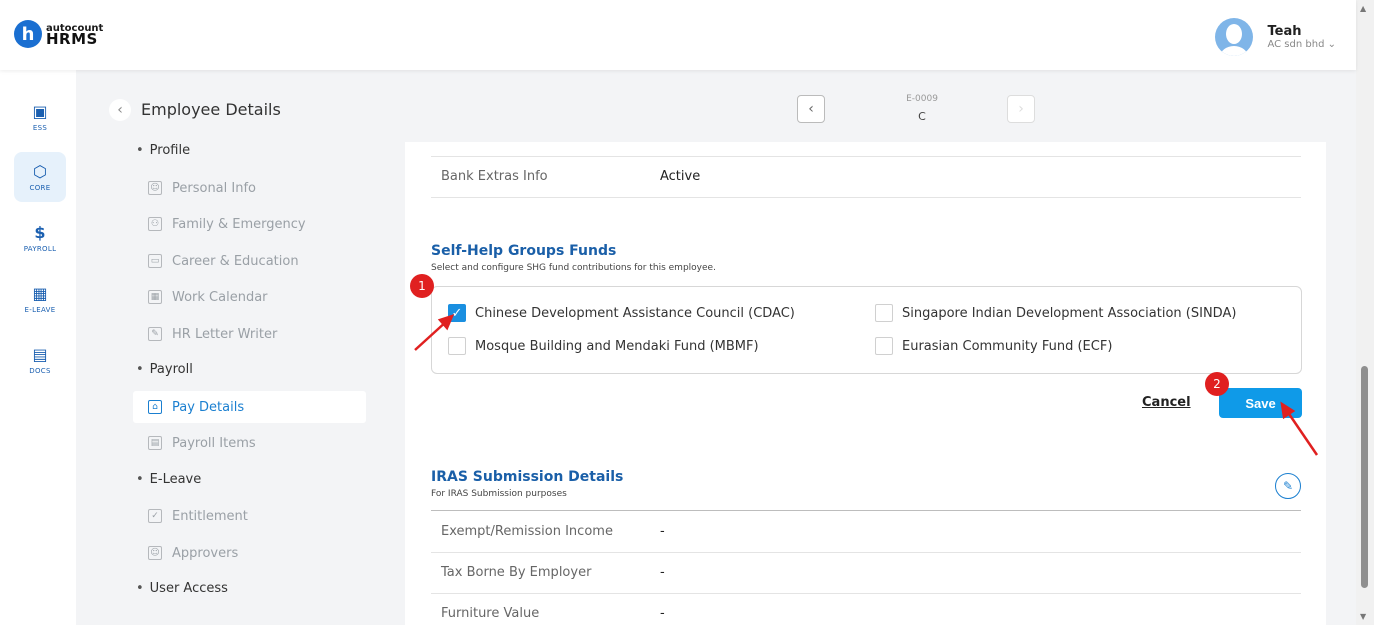 The width and height of the screenshot is (1374, 625). I want to click on arrowhead, so click(1288, 410).